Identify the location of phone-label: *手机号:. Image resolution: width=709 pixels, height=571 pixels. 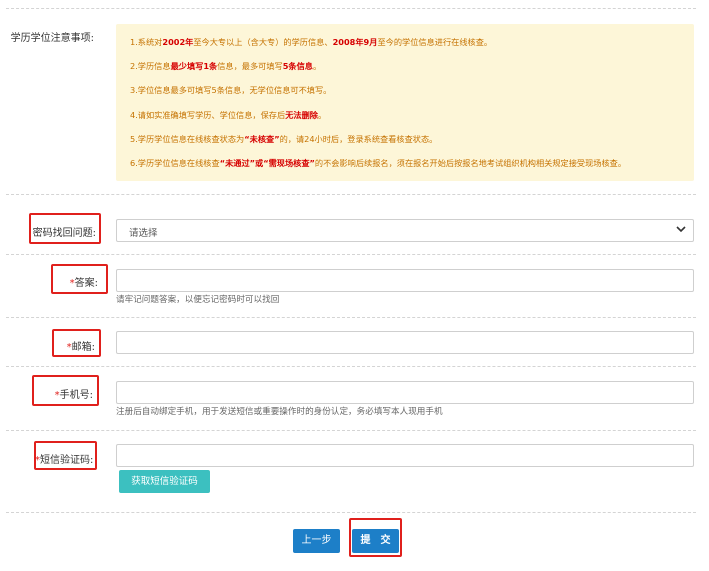
(73, 395).